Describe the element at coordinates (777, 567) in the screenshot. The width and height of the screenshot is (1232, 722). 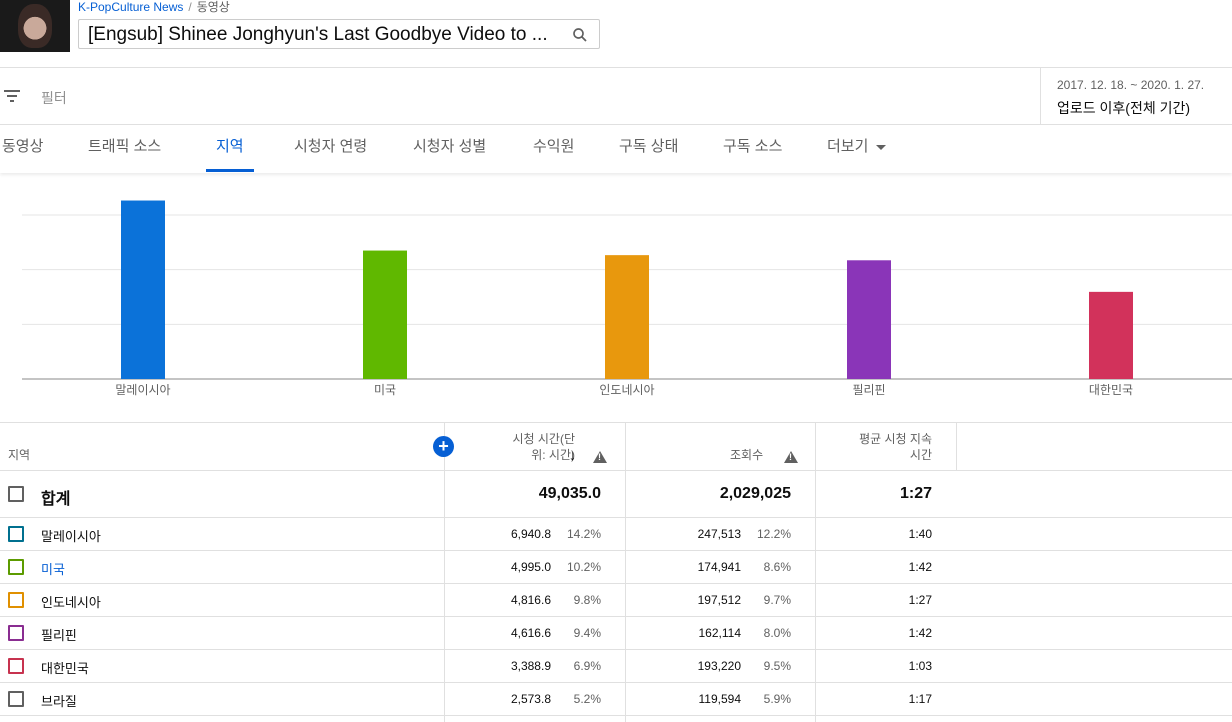
I see `views-percent: 8.6%` at that location.